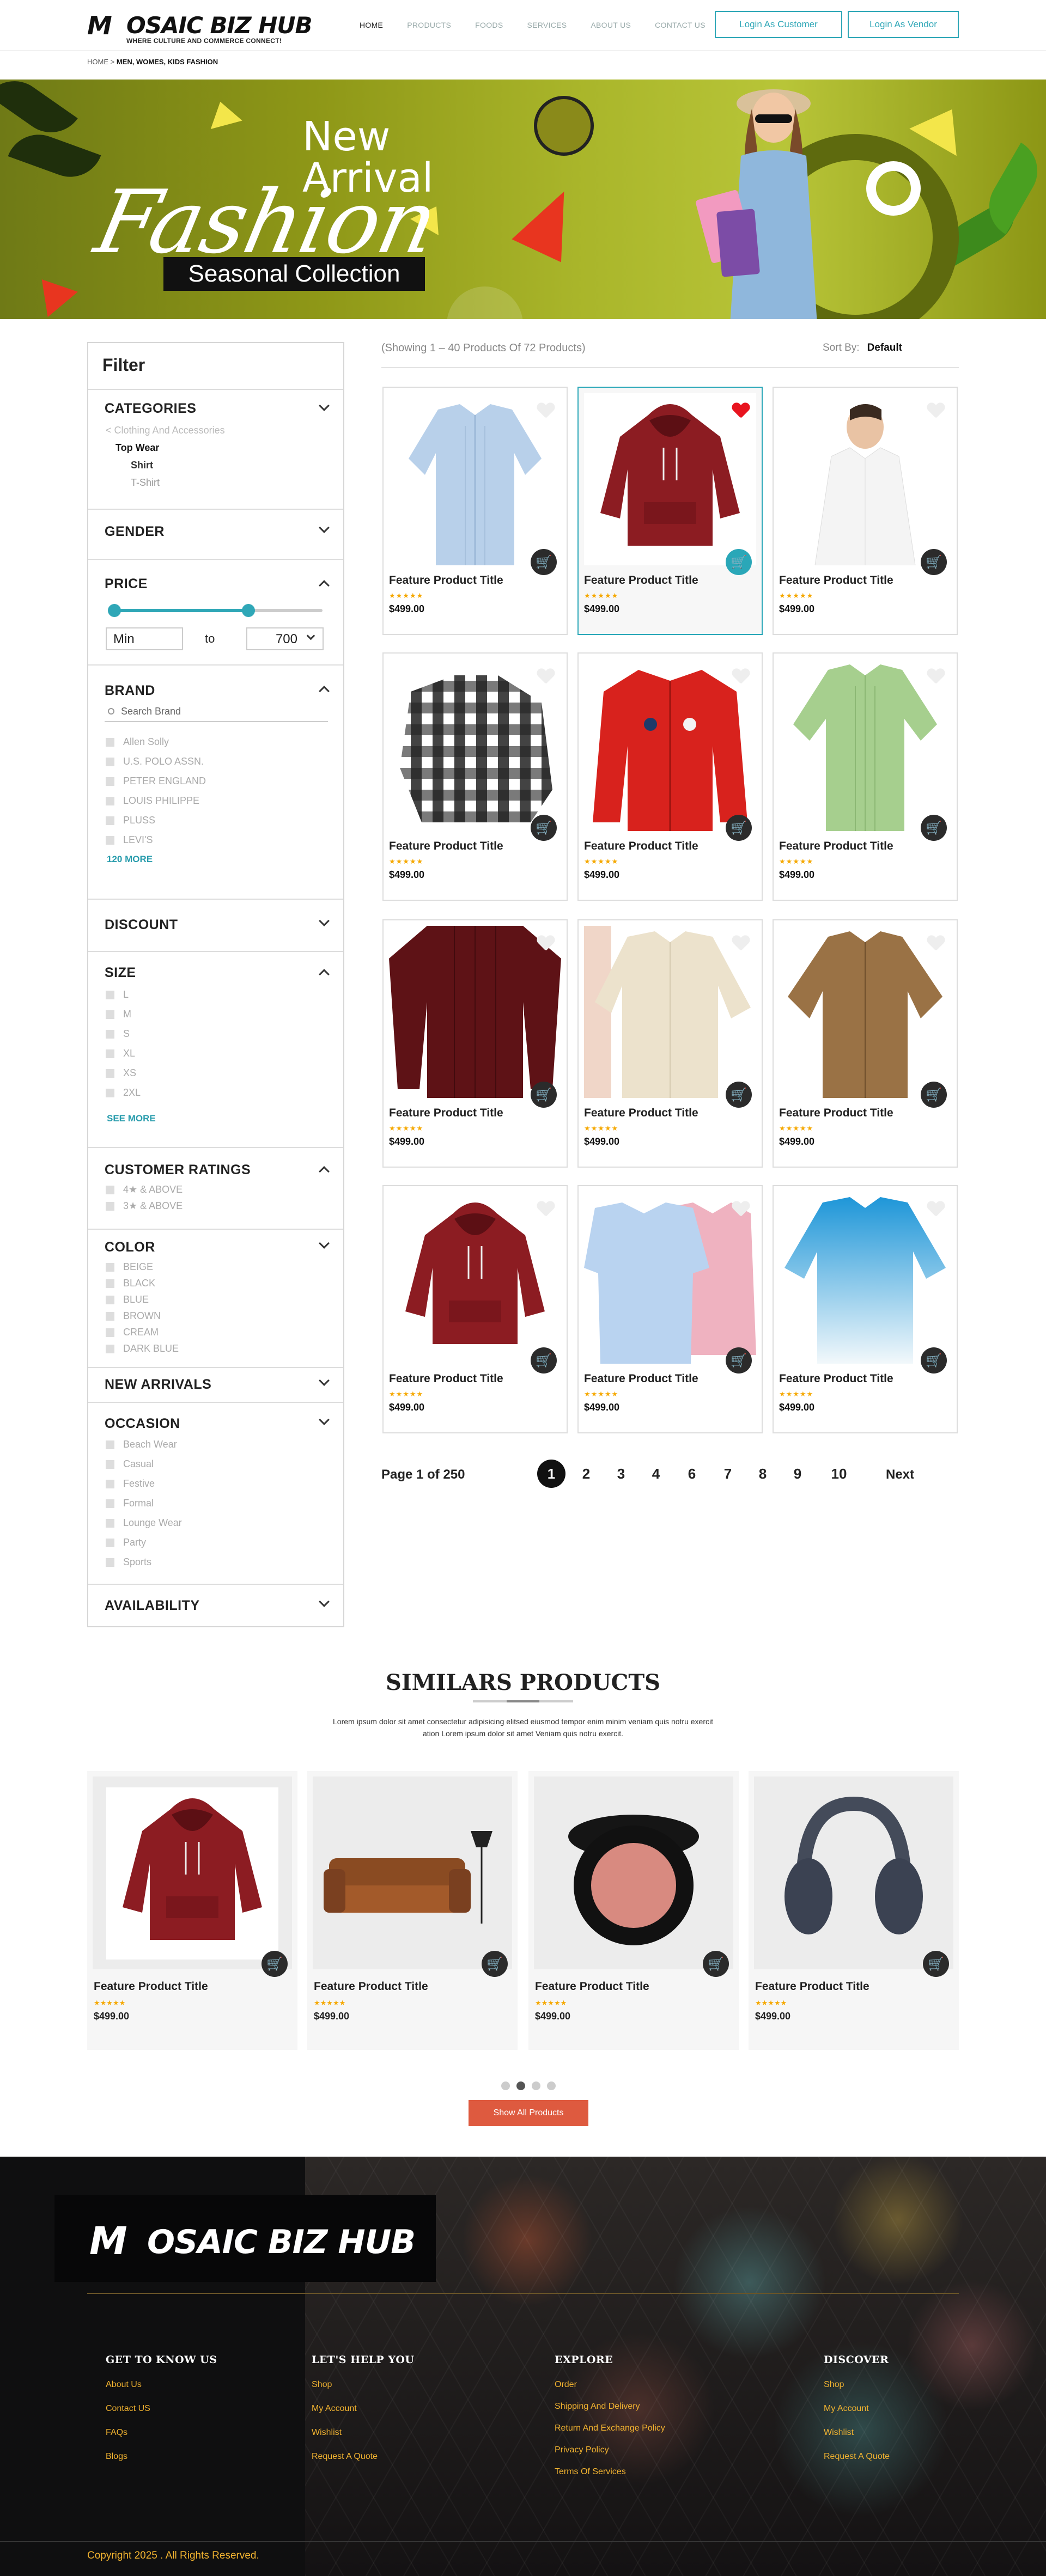  Describe the element at coordinates (114, 610) in the screenshot. I see `price-min-handle` at that location.